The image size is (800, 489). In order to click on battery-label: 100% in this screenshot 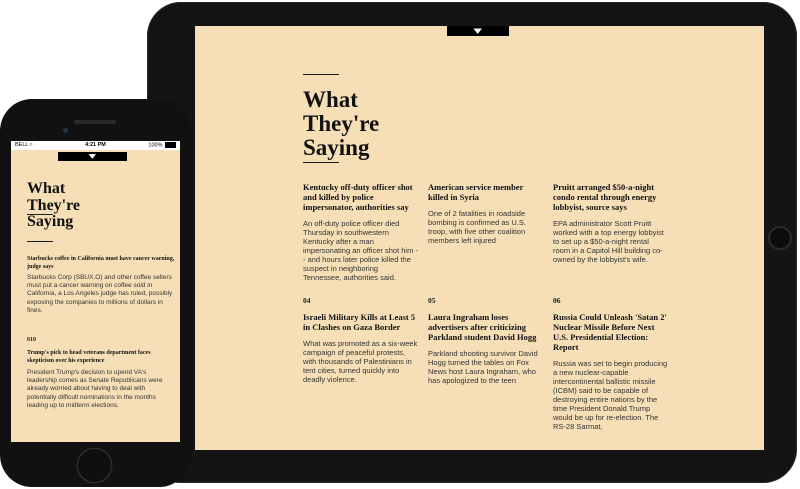, I will do `click(155, 145)`.